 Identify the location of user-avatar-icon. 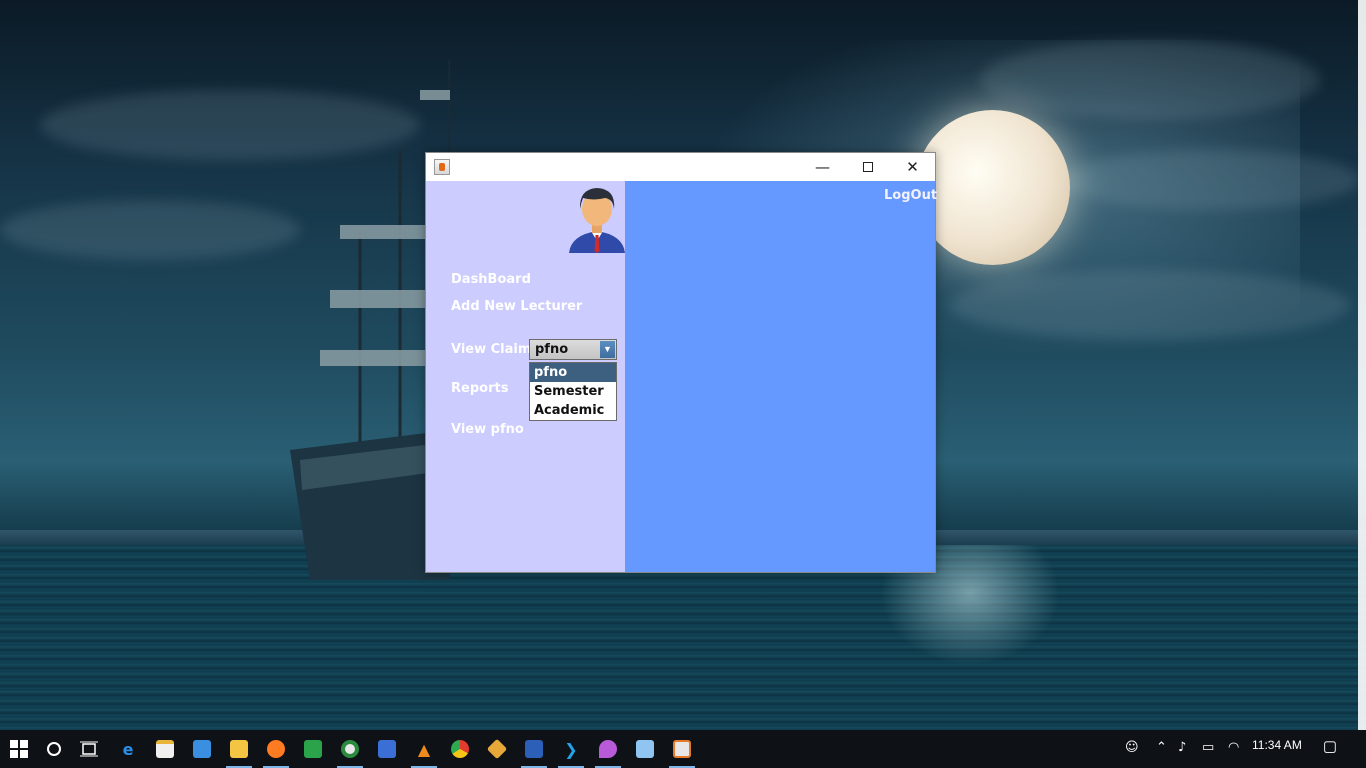
(597, 220).